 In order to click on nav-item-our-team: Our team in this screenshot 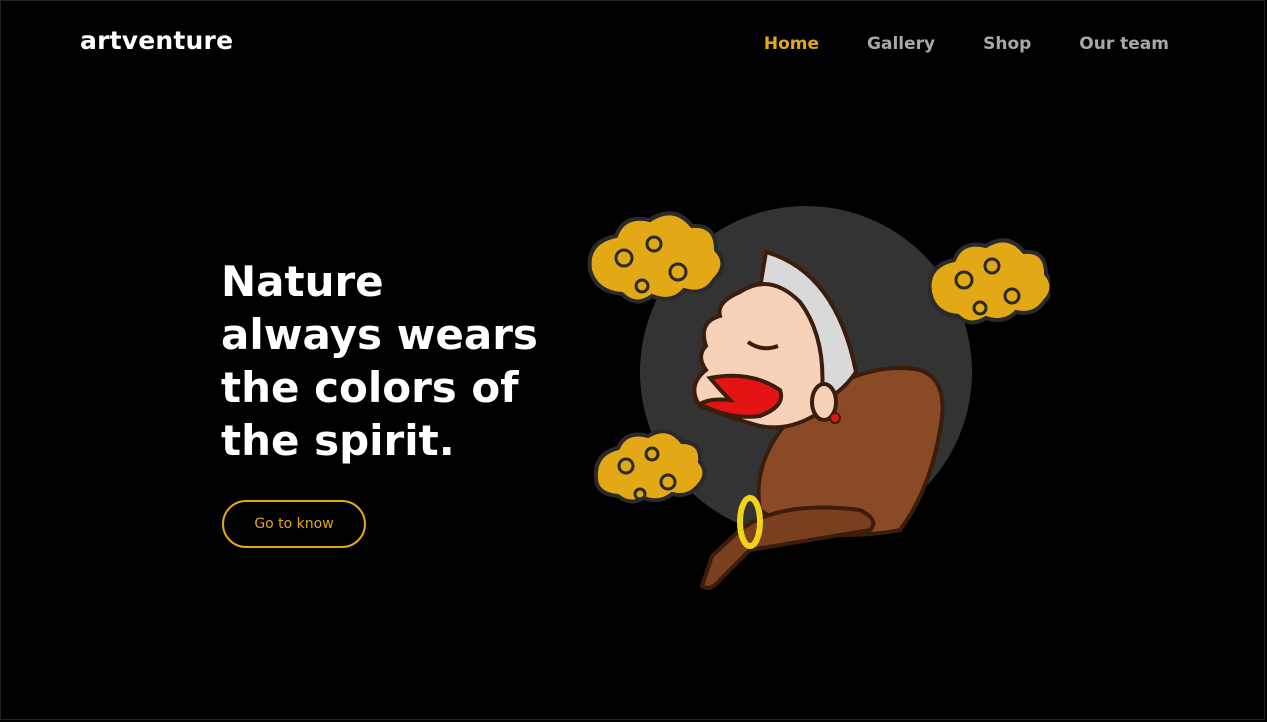, I will do `click(1124, 44)`.